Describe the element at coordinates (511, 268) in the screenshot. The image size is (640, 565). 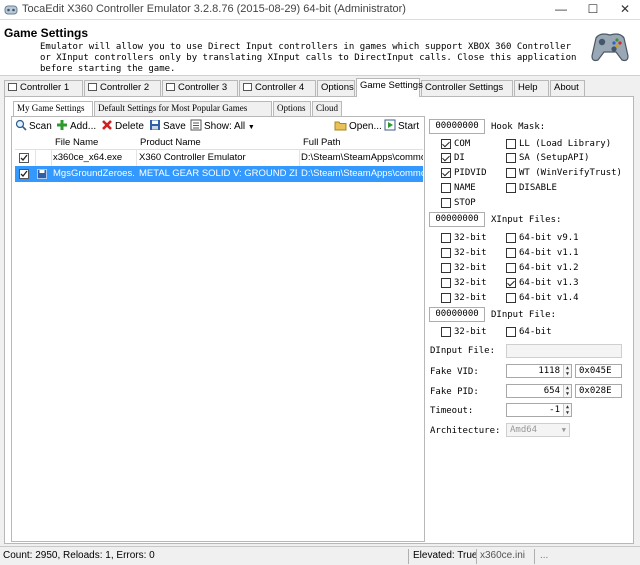
I see `xinput-64bit-v12-checkbox` at that location.